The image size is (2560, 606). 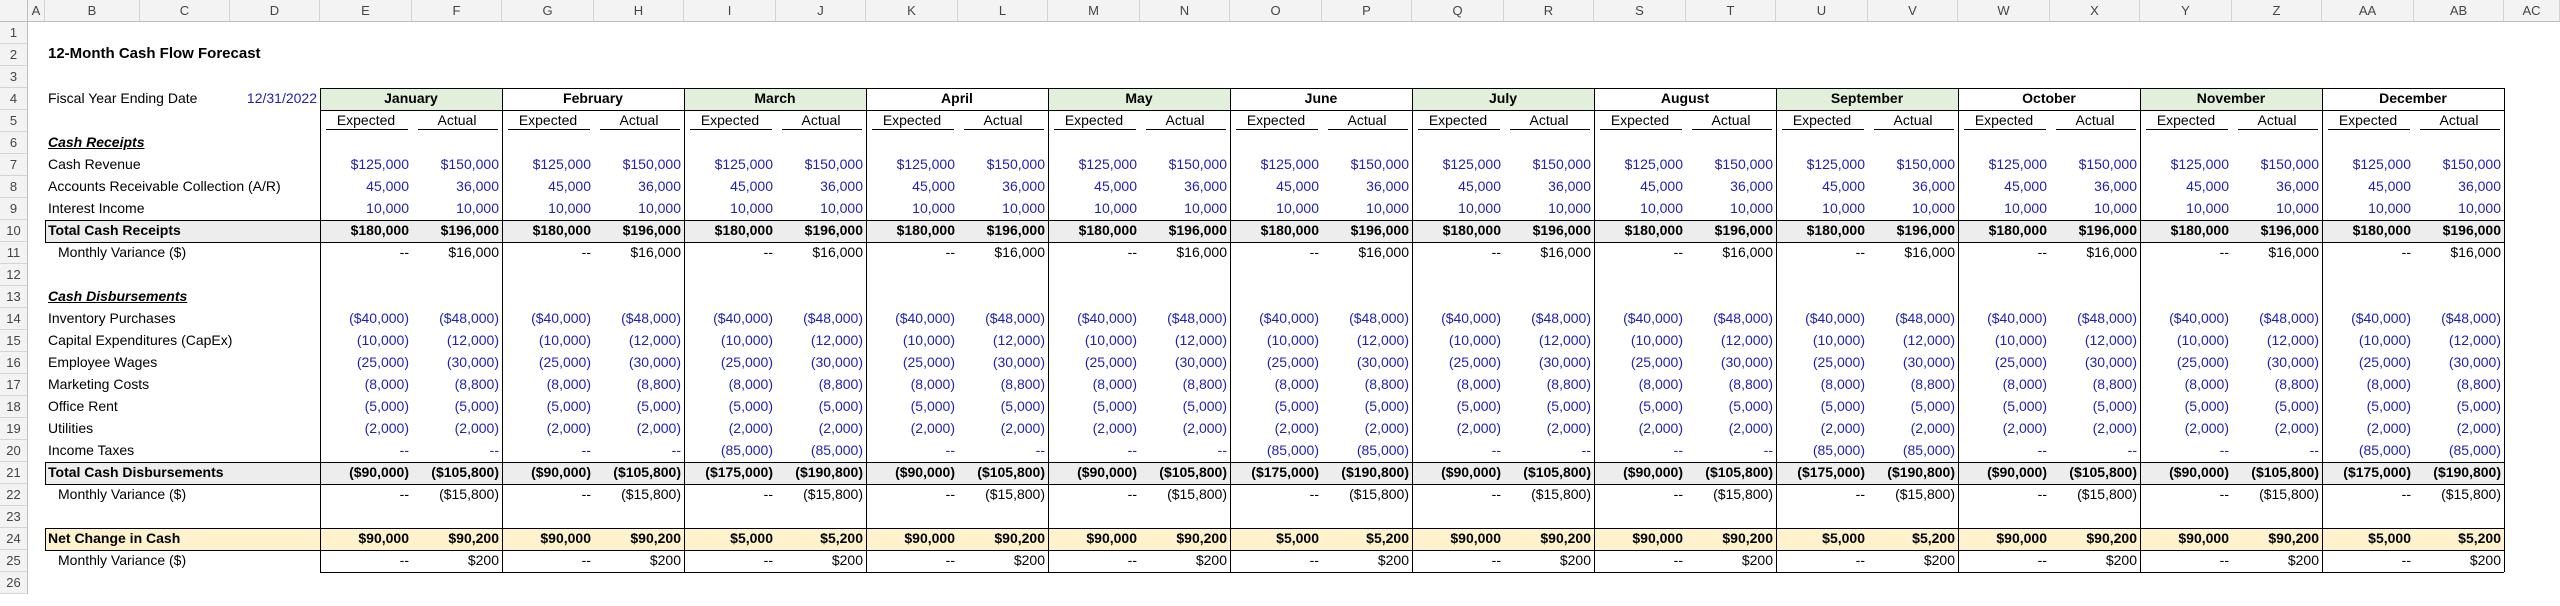 What do you see at coordinates (730, 187) in the screenshot?
I see `value-cell: 45,000` at bounding box center [730, 187].